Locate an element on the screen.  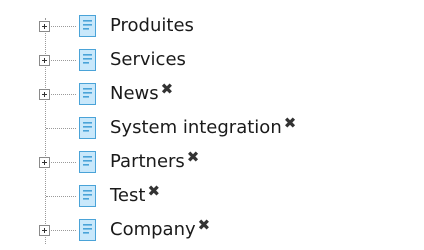
node-label-text: Produites is located at coordinates (152, 25).